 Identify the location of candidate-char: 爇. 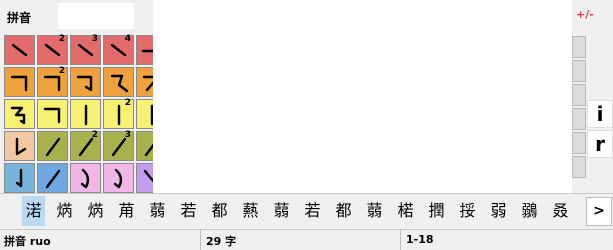
(250, 211).